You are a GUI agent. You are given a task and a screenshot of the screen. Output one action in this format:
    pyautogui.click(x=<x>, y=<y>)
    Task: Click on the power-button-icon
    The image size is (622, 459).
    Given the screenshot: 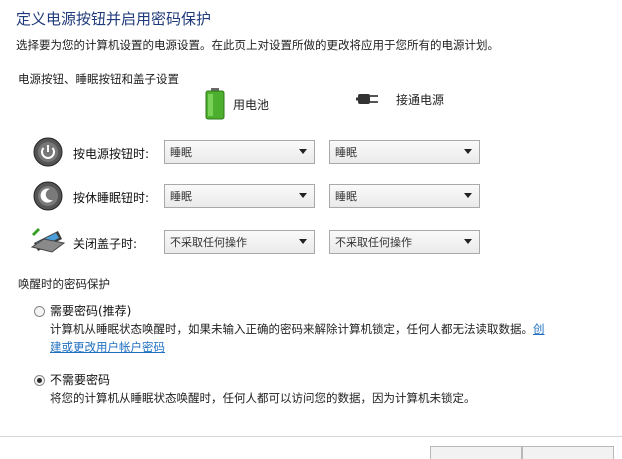 What is the action you would take?
    pyautogui.click(x=48, y=152)
    